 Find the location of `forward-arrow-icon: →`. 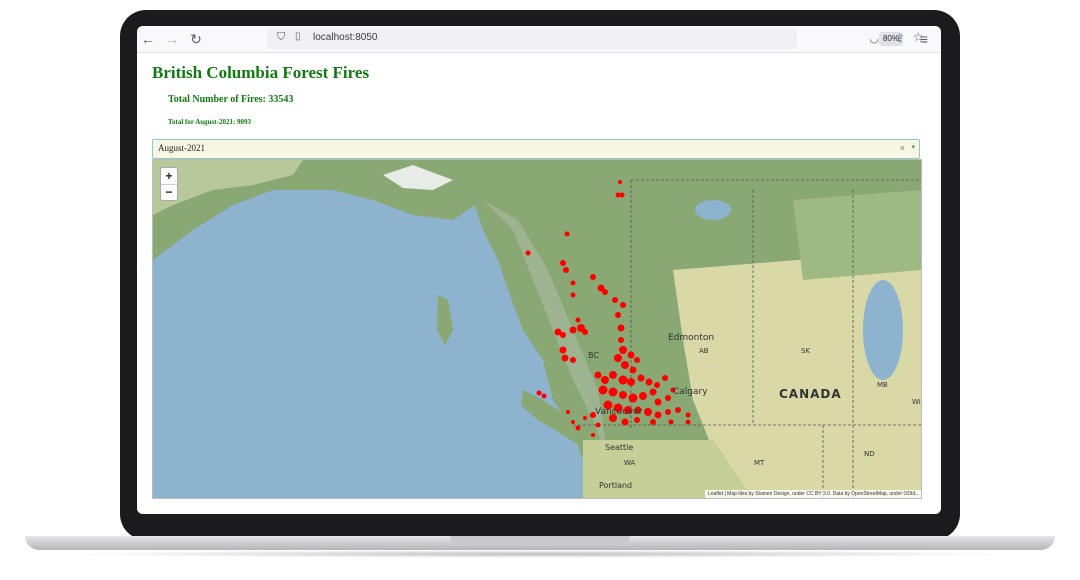

forward-arrow-icon: → is located at coordinates (172, 39).